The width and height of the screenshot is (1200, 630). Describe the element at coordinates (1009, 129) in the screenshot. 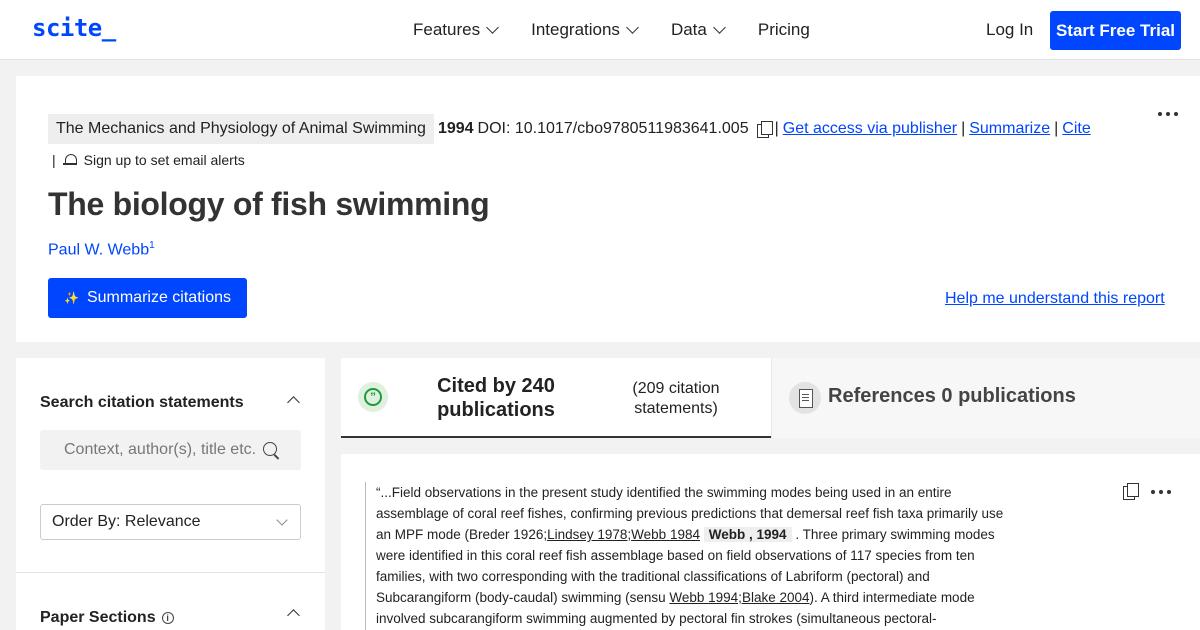

I see `summarize-link: Summarize` at that location.